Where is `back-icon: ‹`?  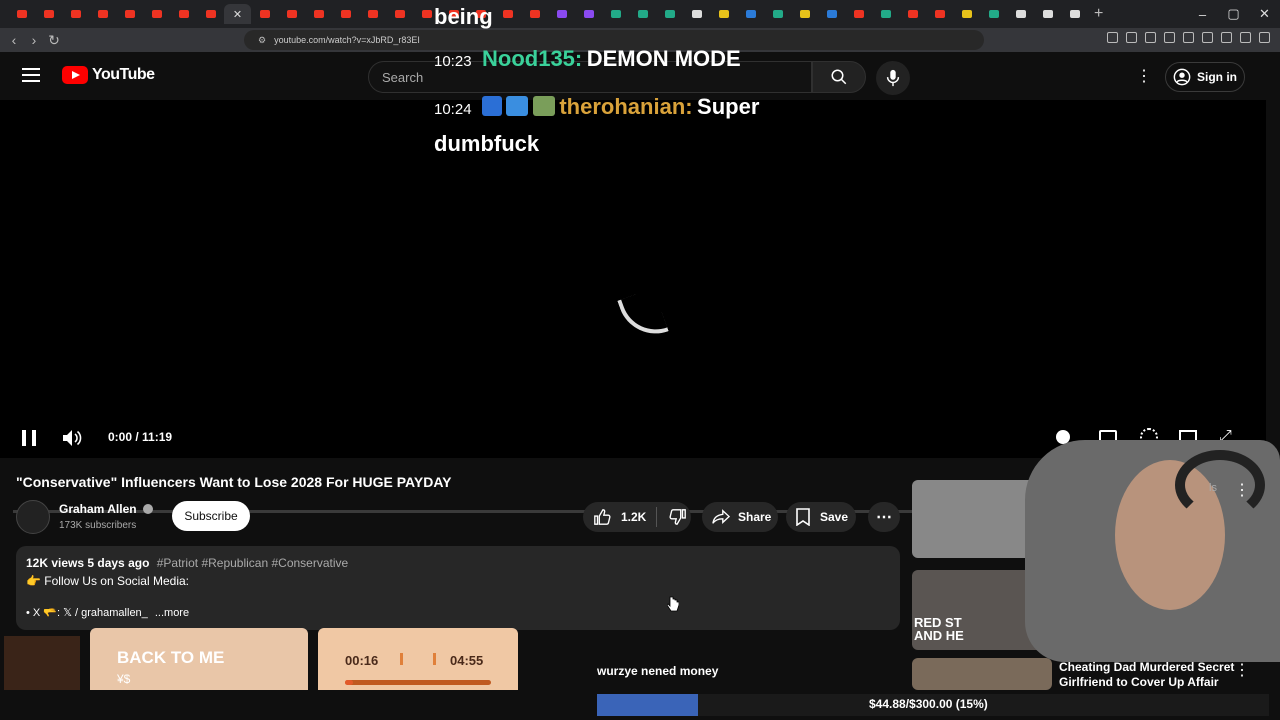 back-icon: ‹ is located at coordinates (14, 40).